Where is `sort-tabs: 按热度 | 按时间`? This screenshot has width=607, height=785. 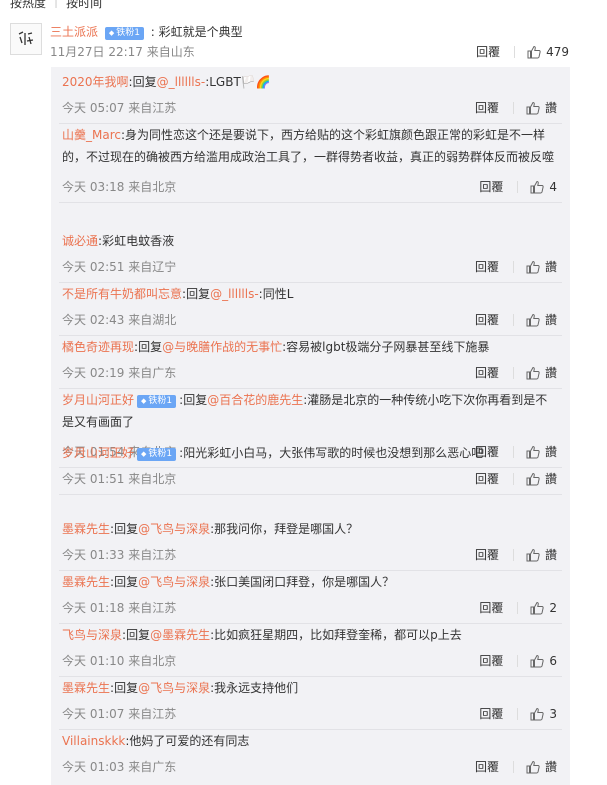 sort-tabs: 按热度 | 按时间 is located at coordinates (56, 5).